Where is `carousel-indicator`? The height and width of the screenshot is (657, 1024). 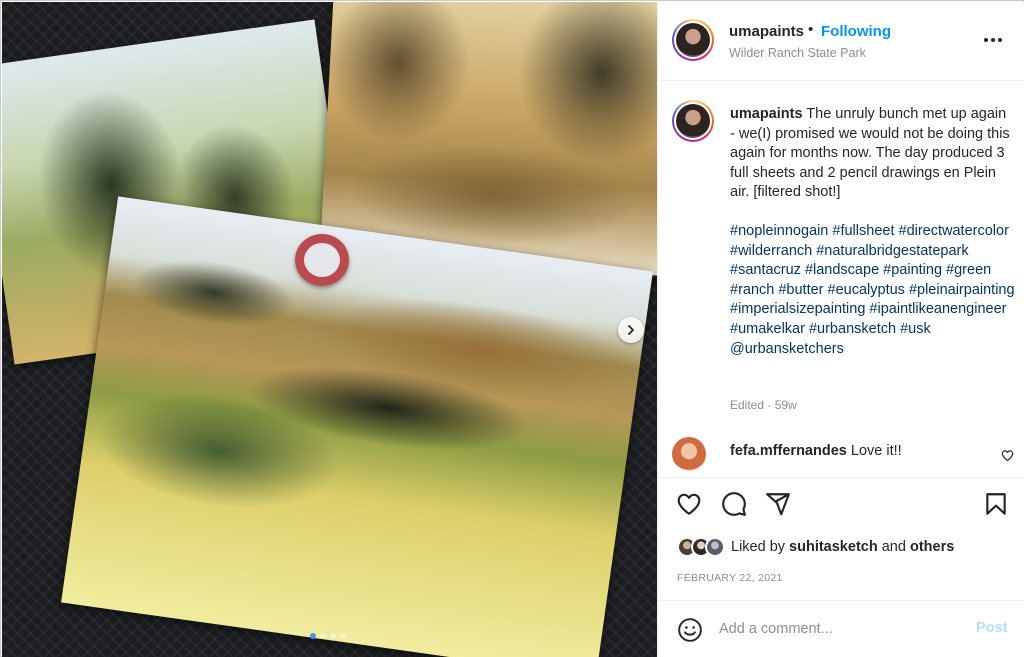 carousel-indicator is located at coordinates (328, 636).